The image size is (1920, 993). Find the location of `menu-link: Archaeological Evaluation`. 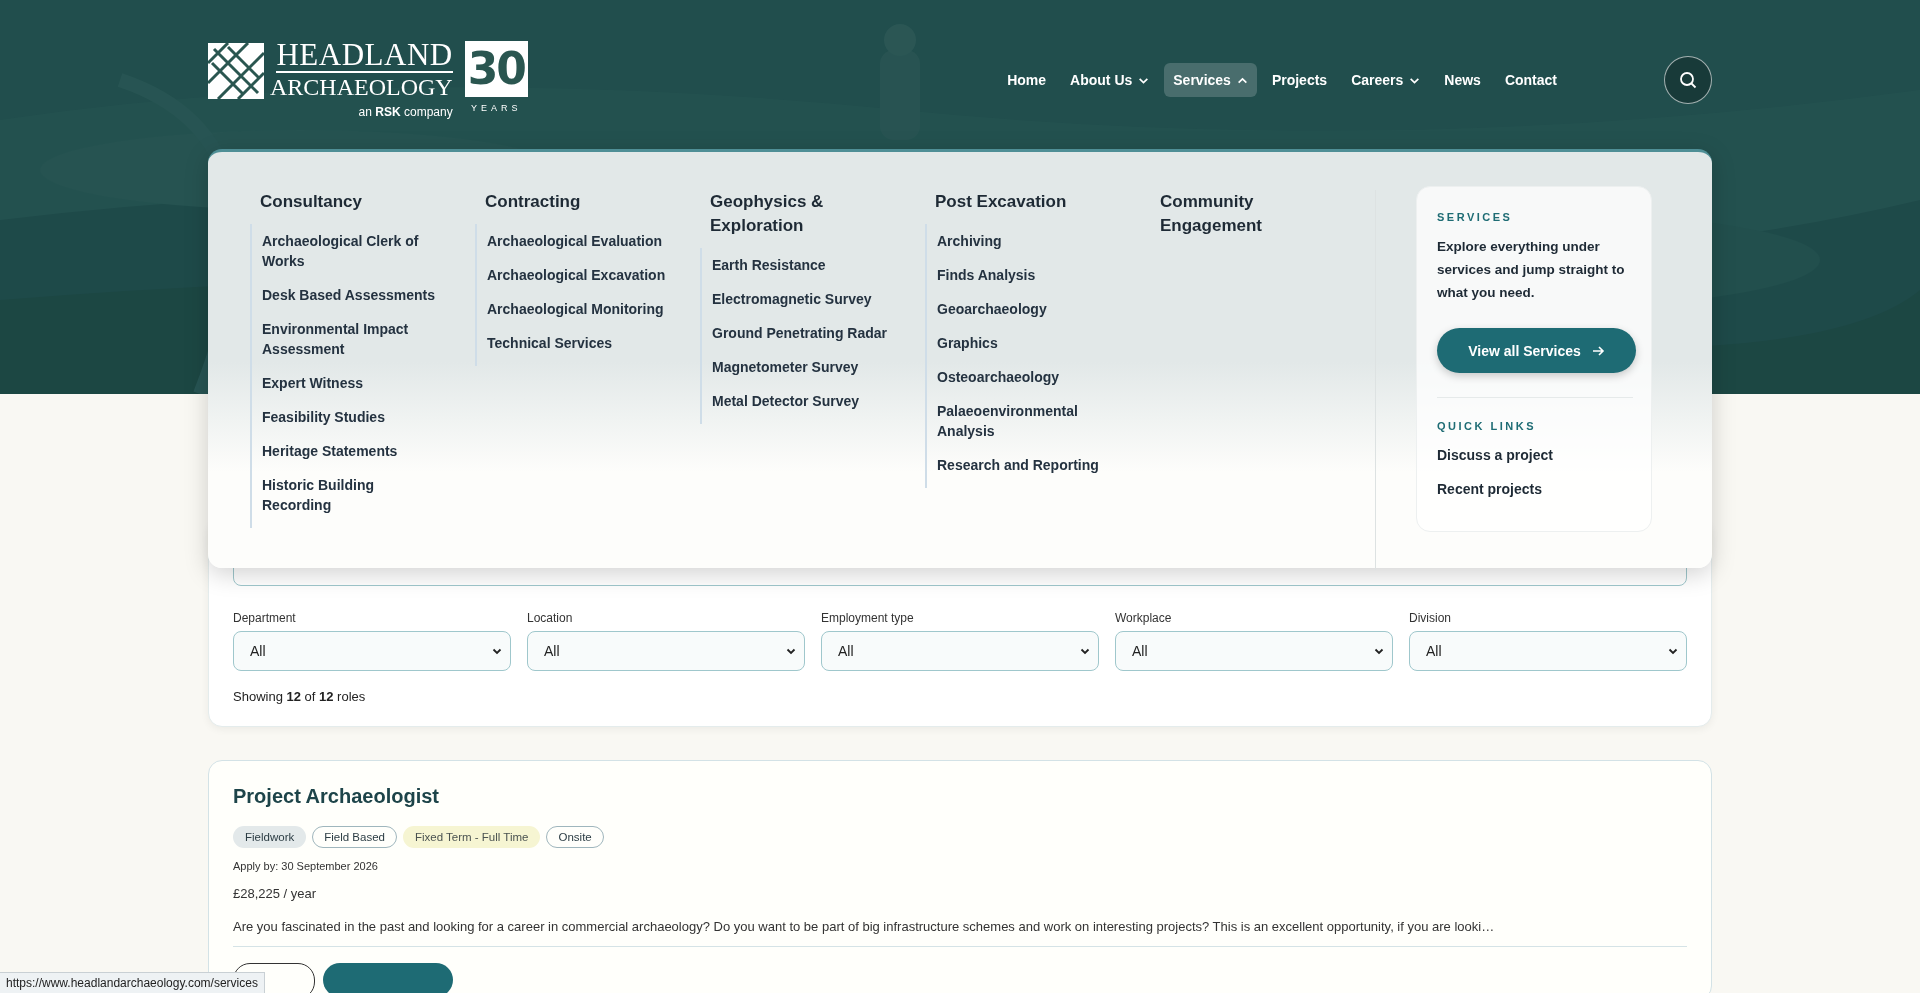

menu-link: Archaeological Evaluation is located at coordinates (577, 241).